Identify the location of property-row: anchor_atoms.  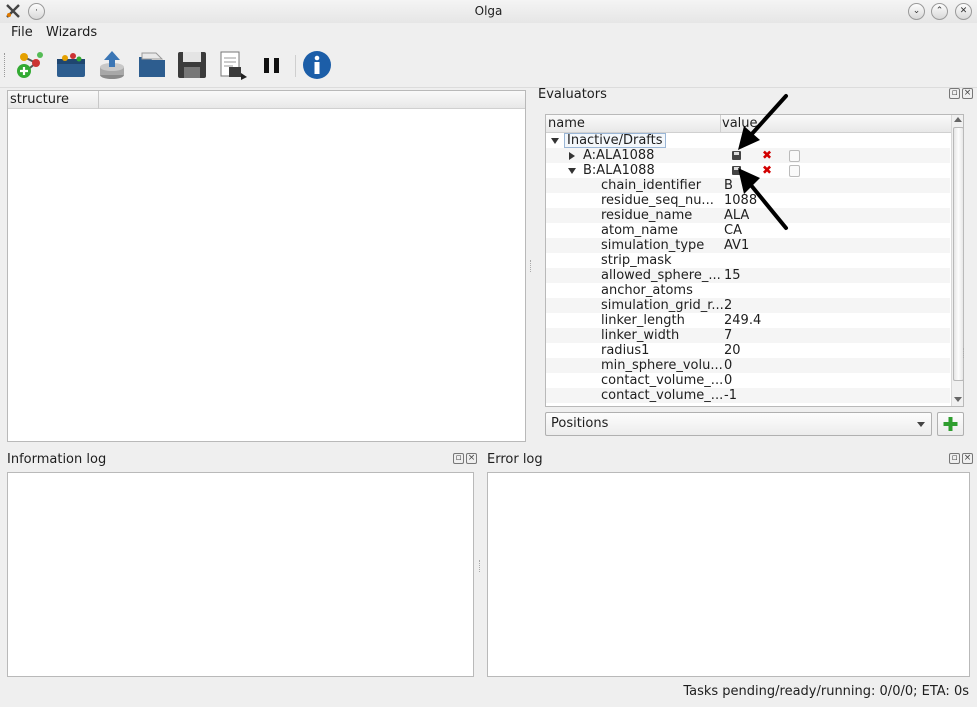
(748, 290).